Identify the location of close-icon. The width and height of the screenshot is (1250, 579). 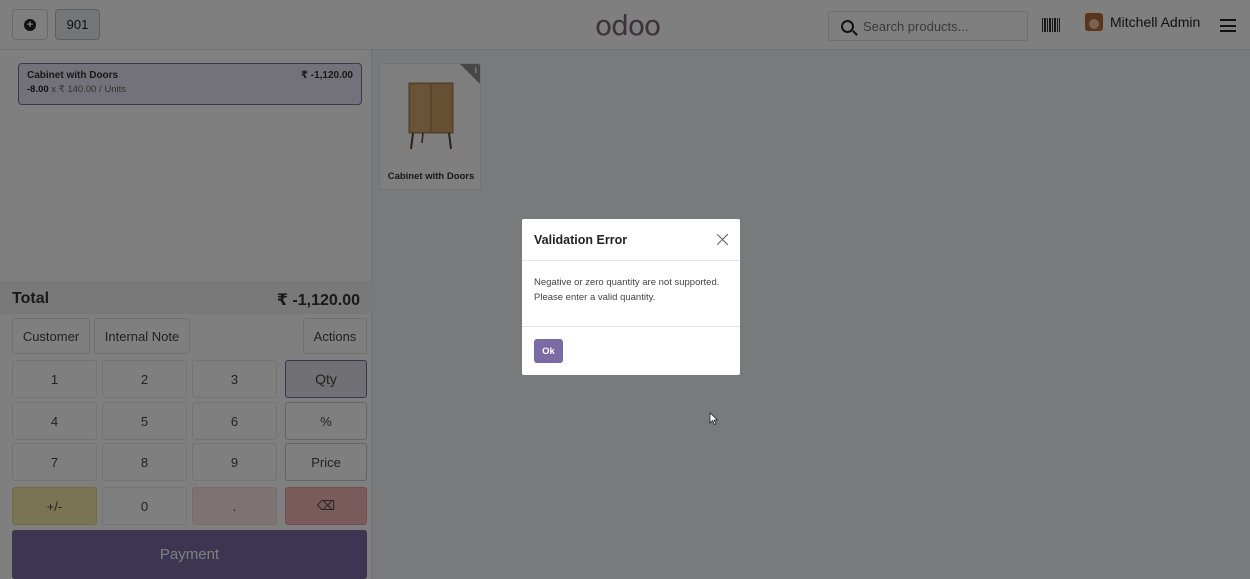
(723, 239).